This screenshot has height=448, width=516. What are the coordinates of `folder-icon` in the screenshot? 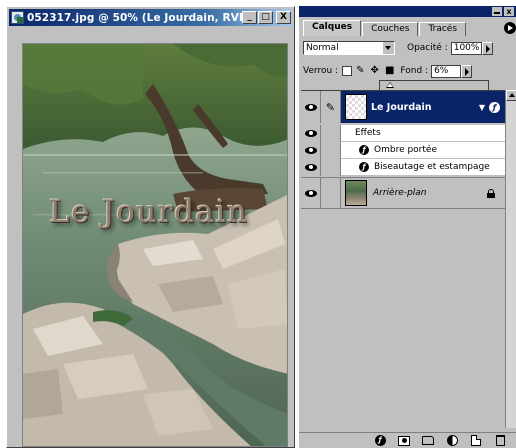 It's located at (428, 440).